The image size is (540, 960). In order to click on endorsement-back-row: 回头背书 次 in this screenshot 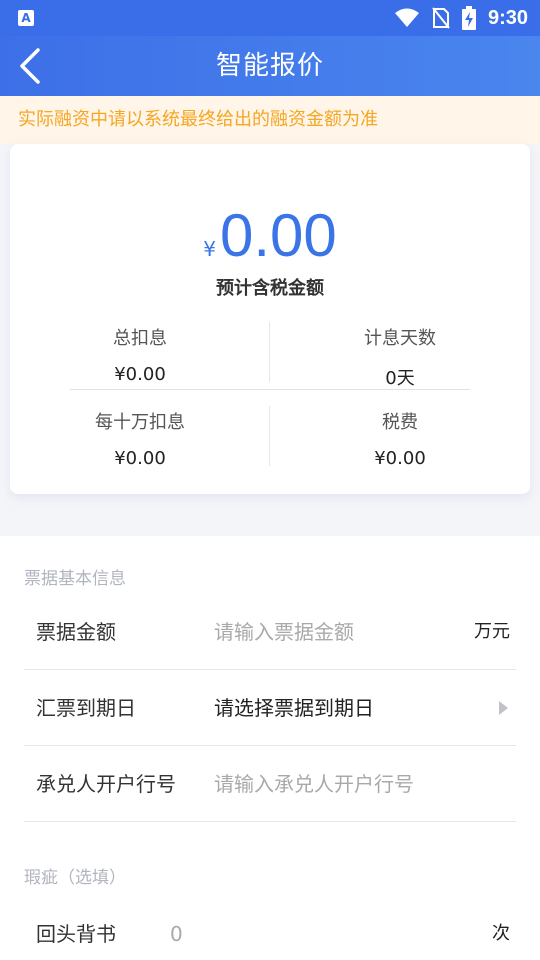, I will do `click(270, 928)`.